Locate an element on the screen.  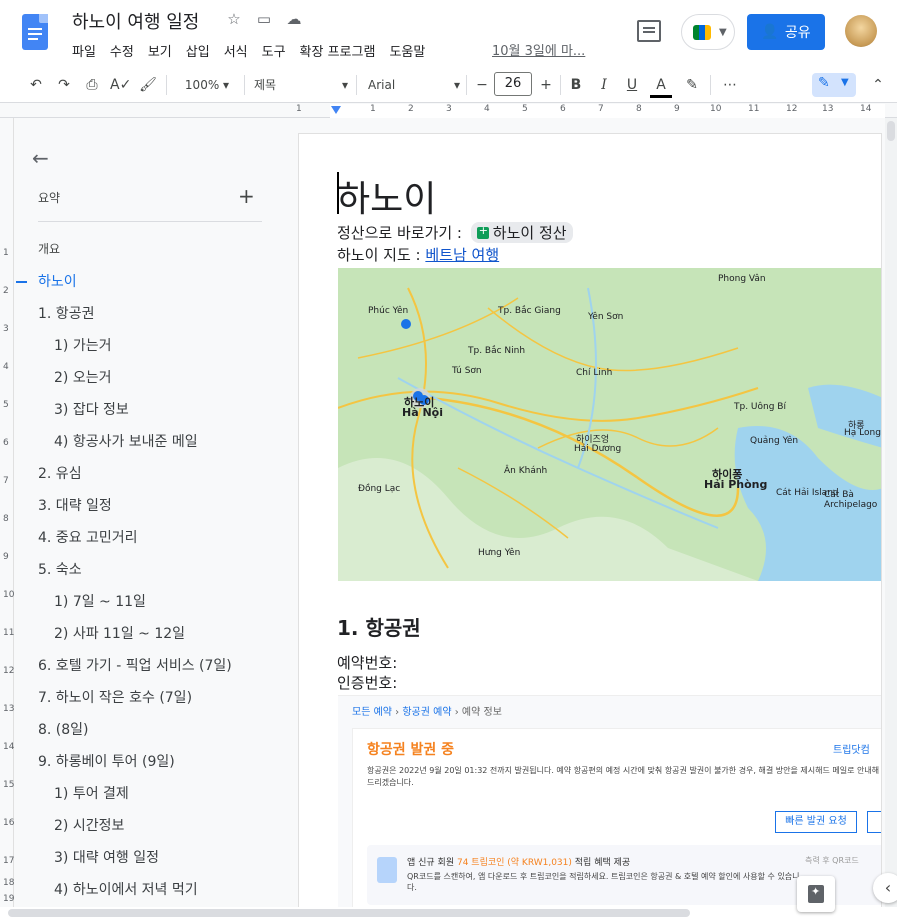
outline-item: 2. 유심 is located at coordinates (149, 474).